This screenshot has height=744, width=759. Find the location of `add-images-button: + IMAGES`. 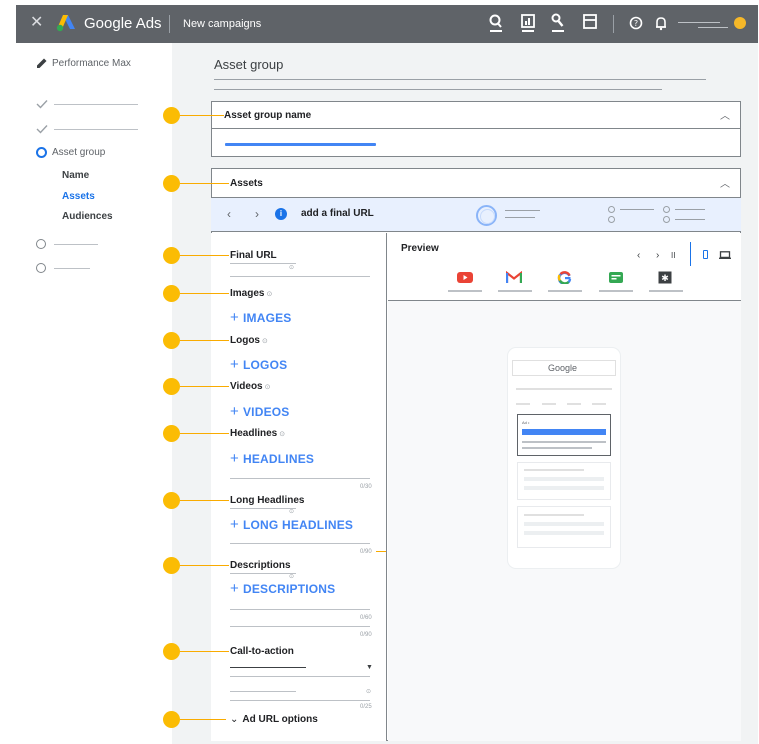

add-images-button: + IMAGES is located at coordinates (261, 317).